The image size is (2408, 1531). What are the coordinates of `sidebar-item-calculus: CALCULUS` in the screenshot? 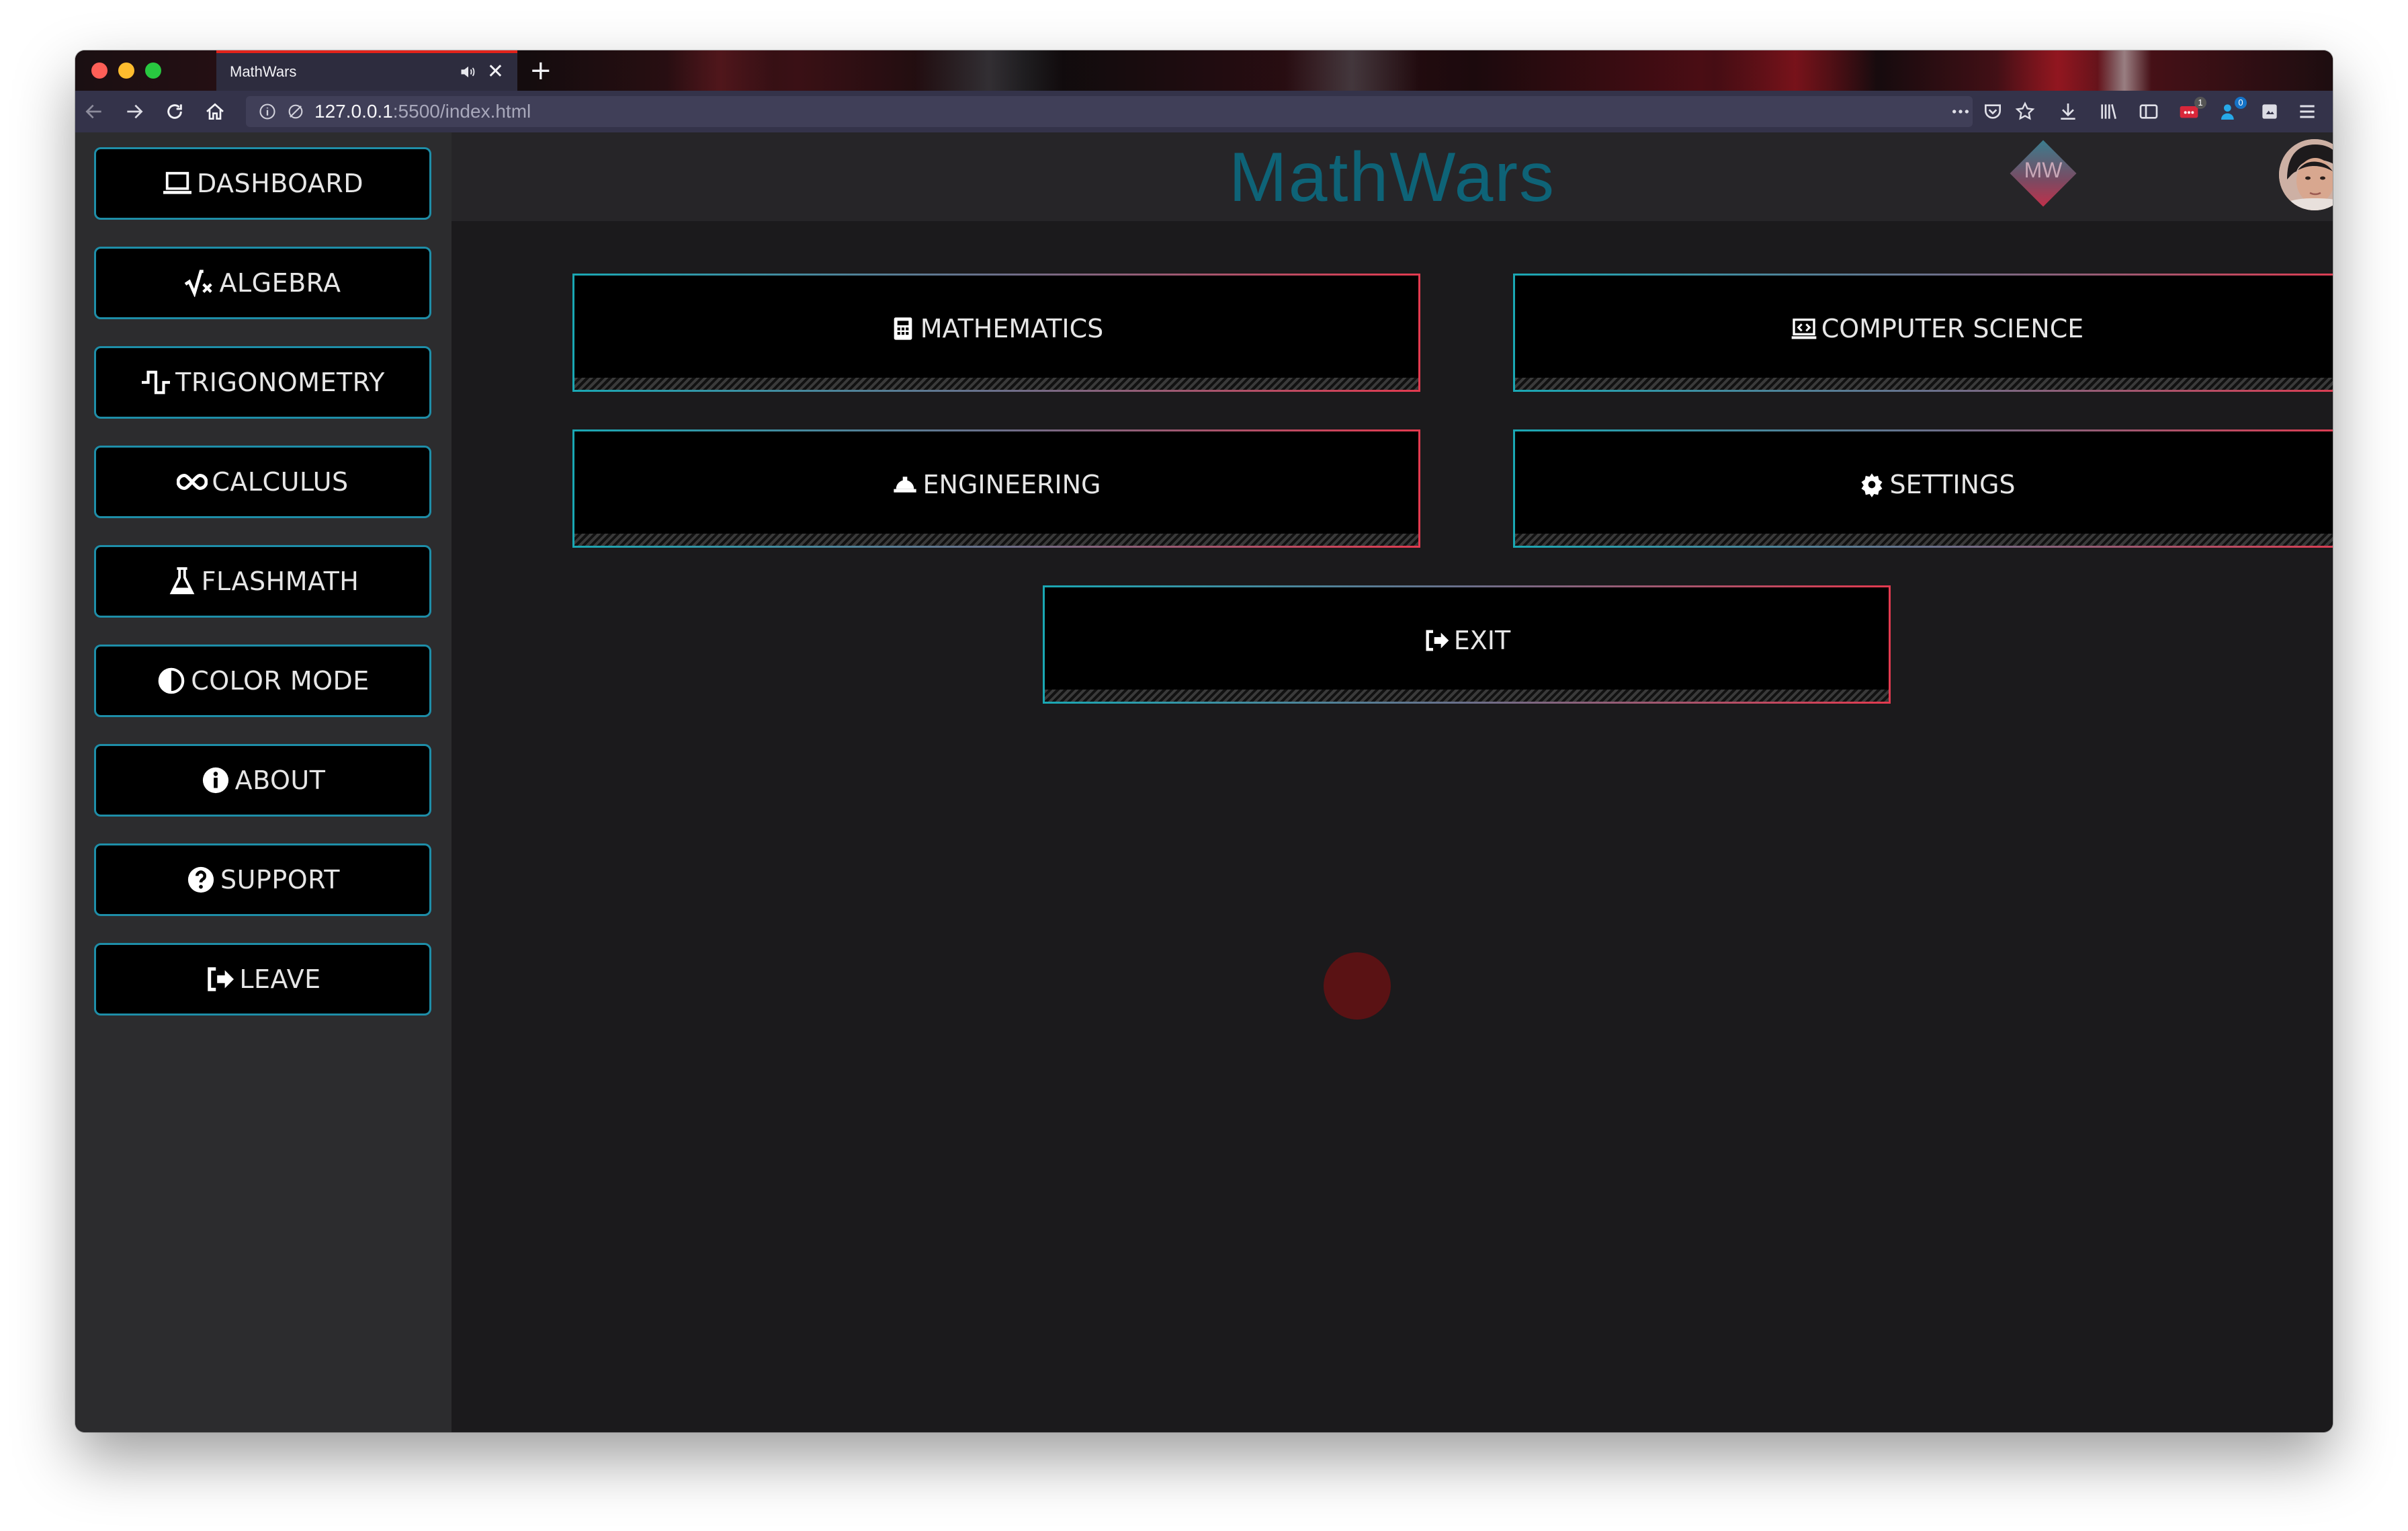 It's located at (262, 482).